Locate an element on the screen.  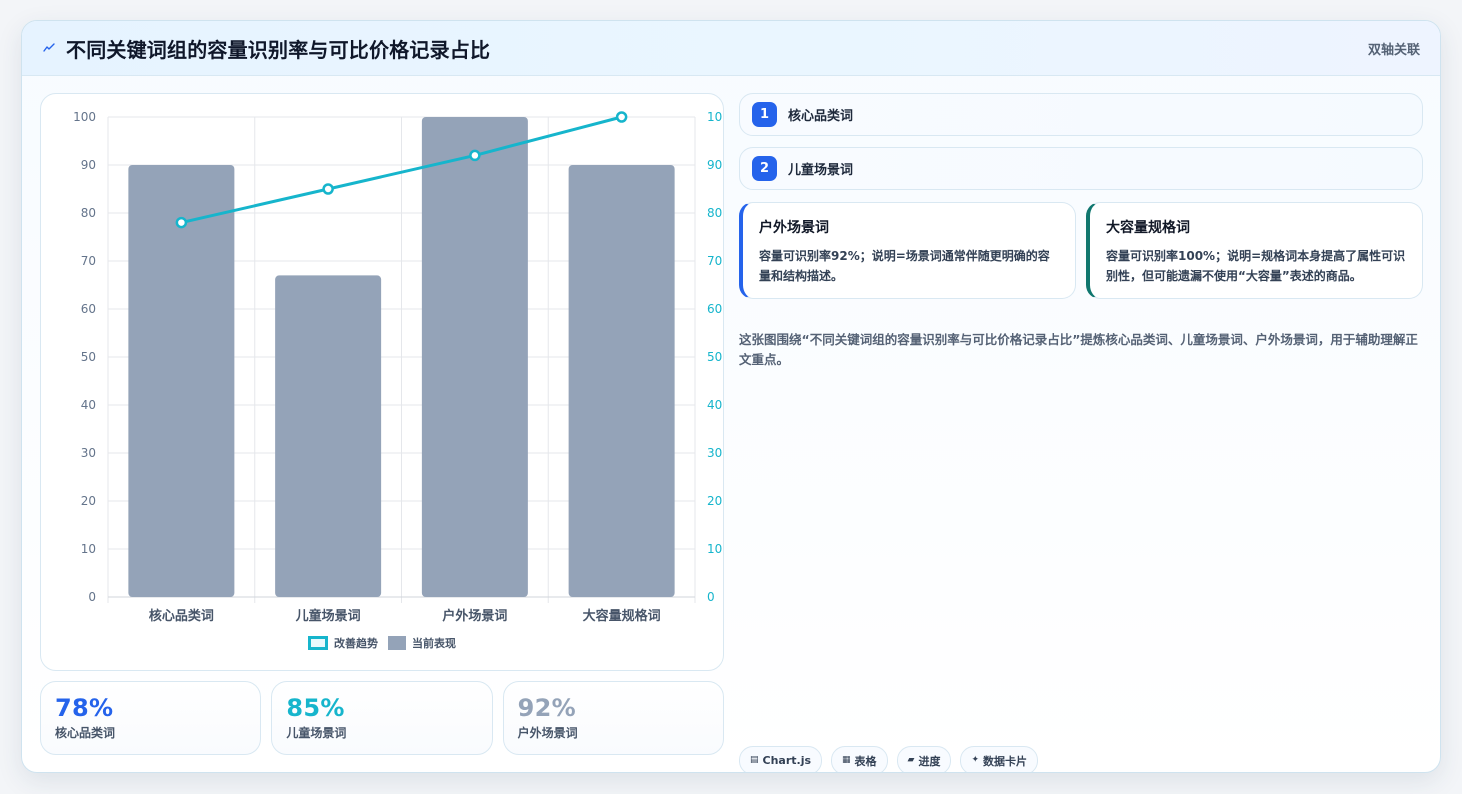
legend-item-trend: 改善趋势 is located at coordinates (343, 643).